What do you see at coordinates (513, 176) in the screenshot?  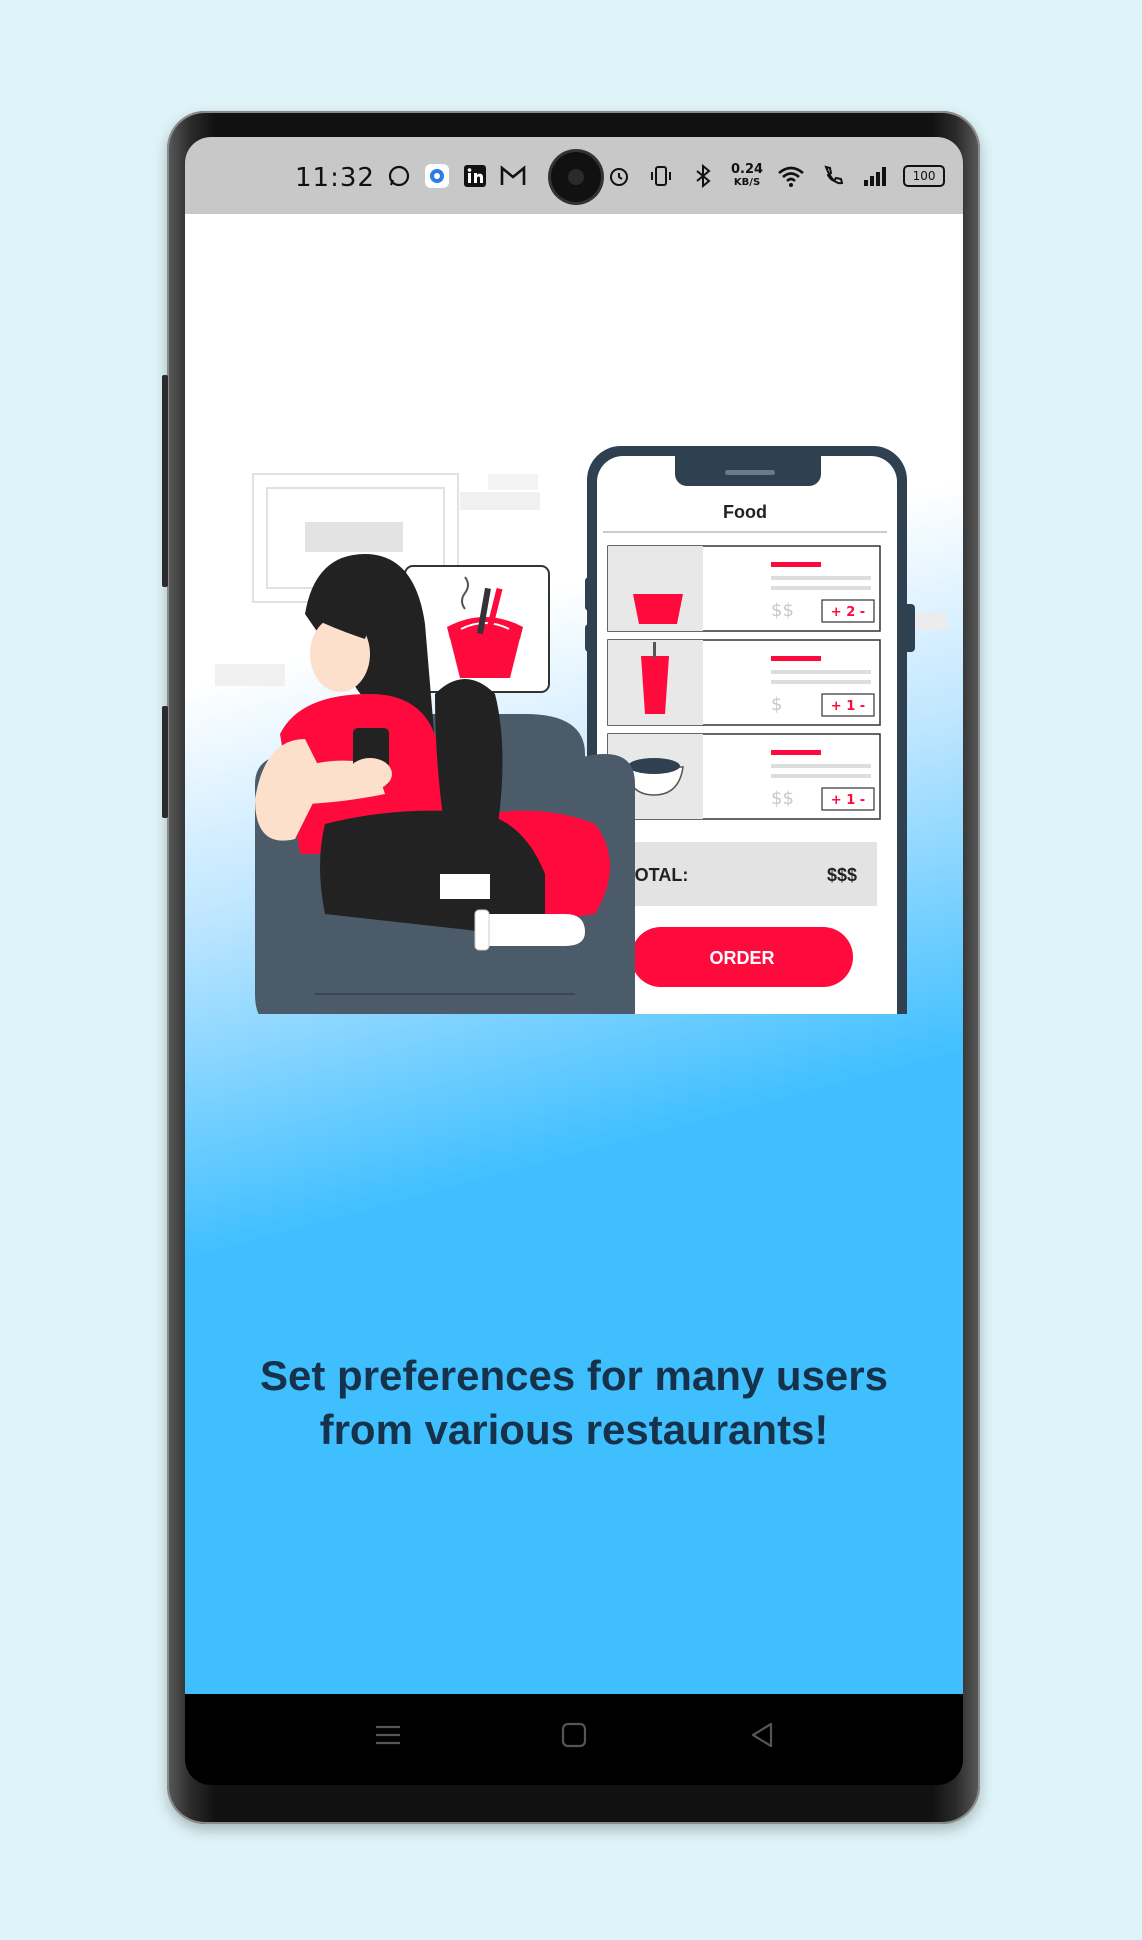 I see `gmail-icon` at bounding box center [513, 176].